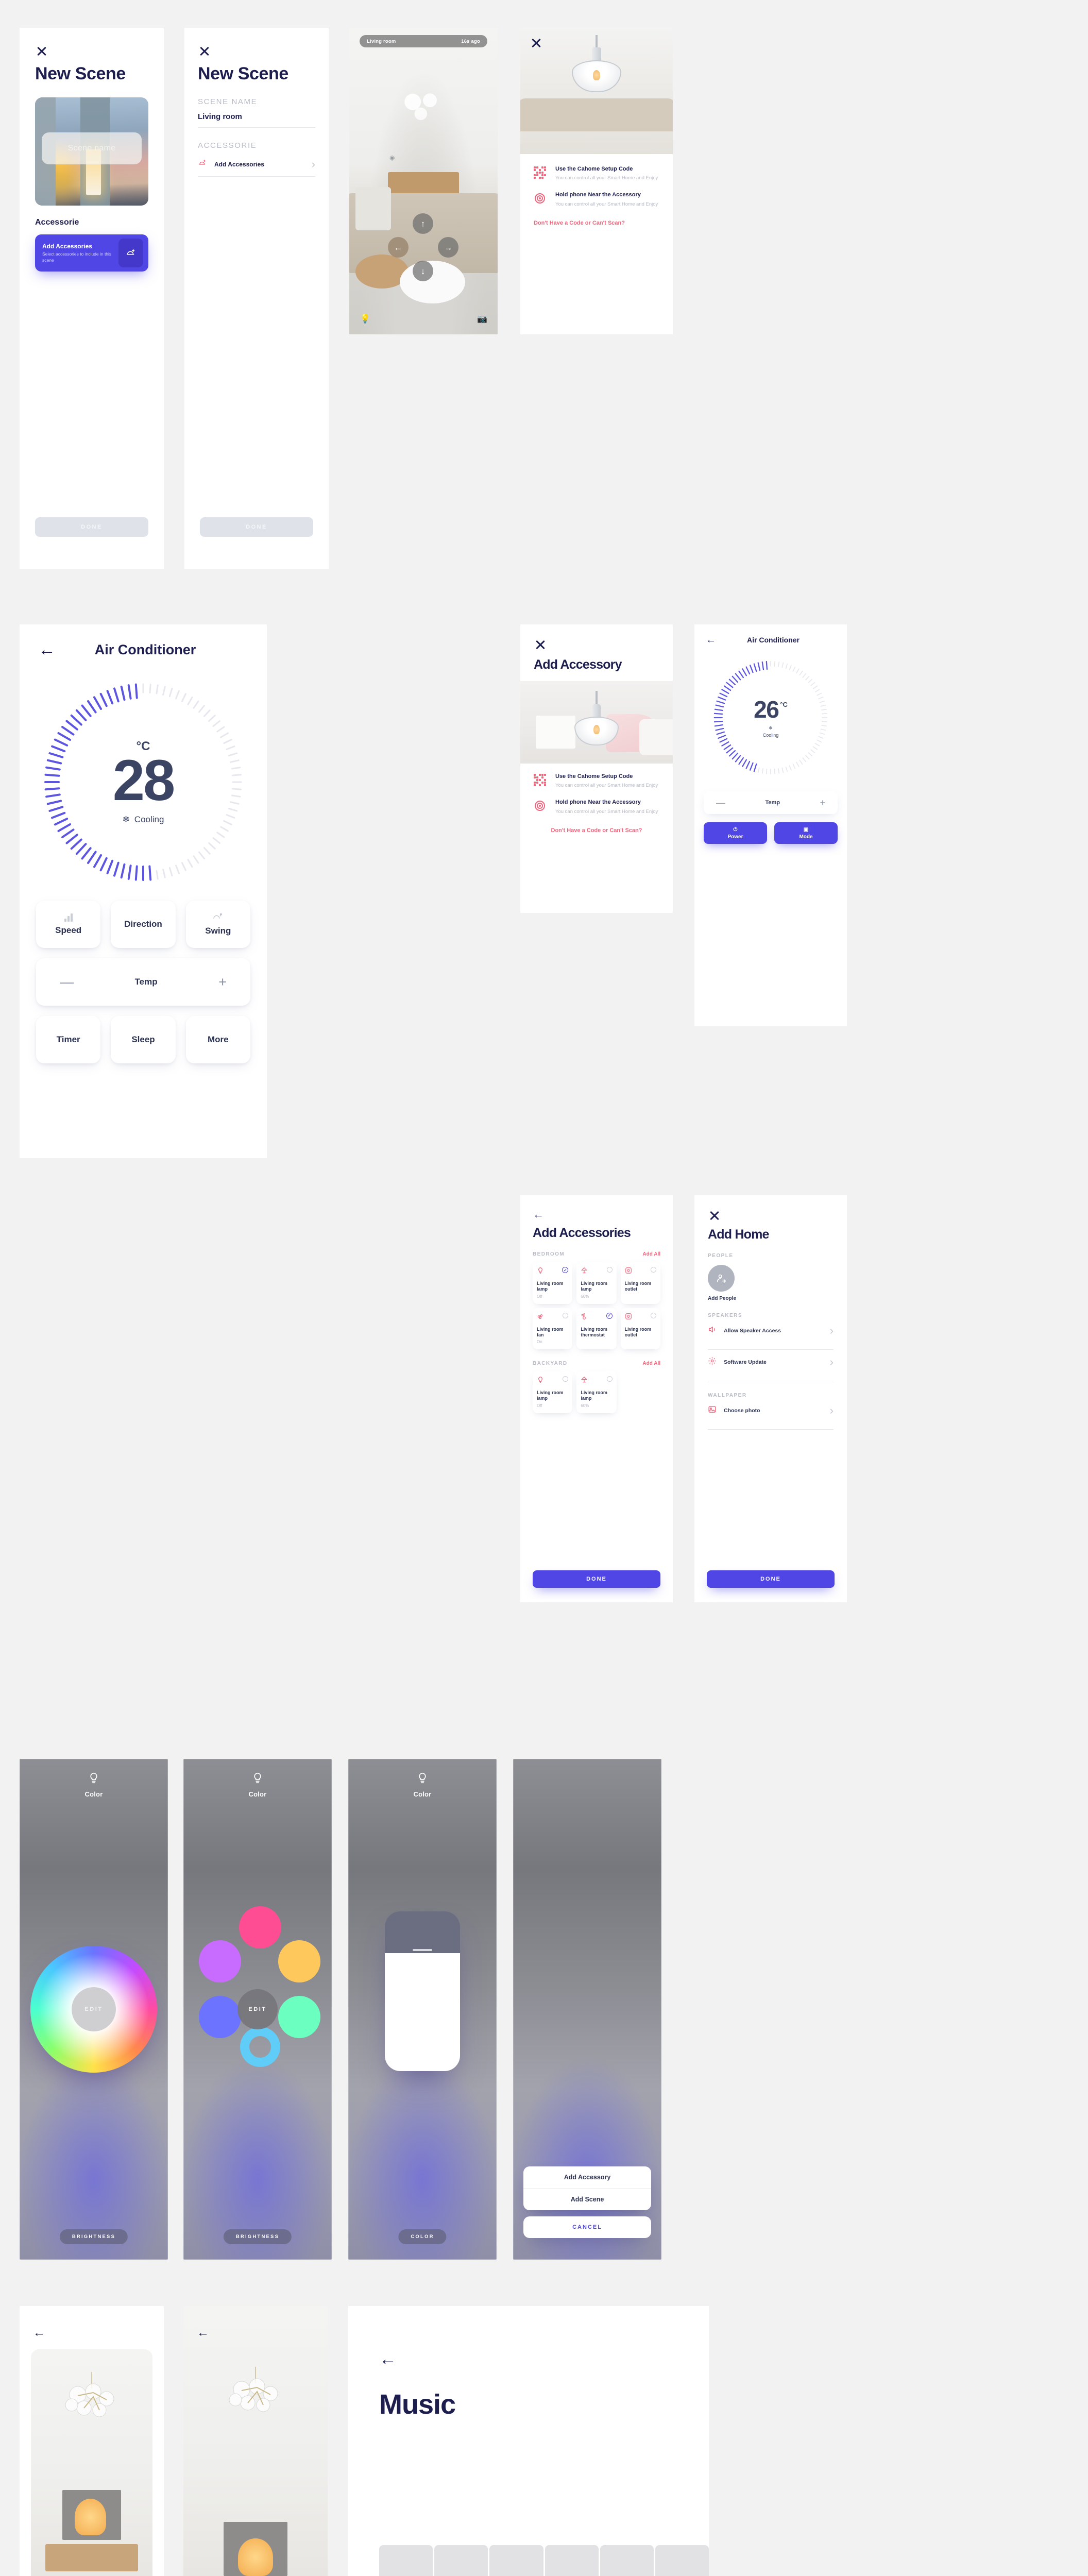 Image resolution: width=1088 pixels, height=2576 pixels. I want to click on sleep-button: Sleep, so click(143, 1039).